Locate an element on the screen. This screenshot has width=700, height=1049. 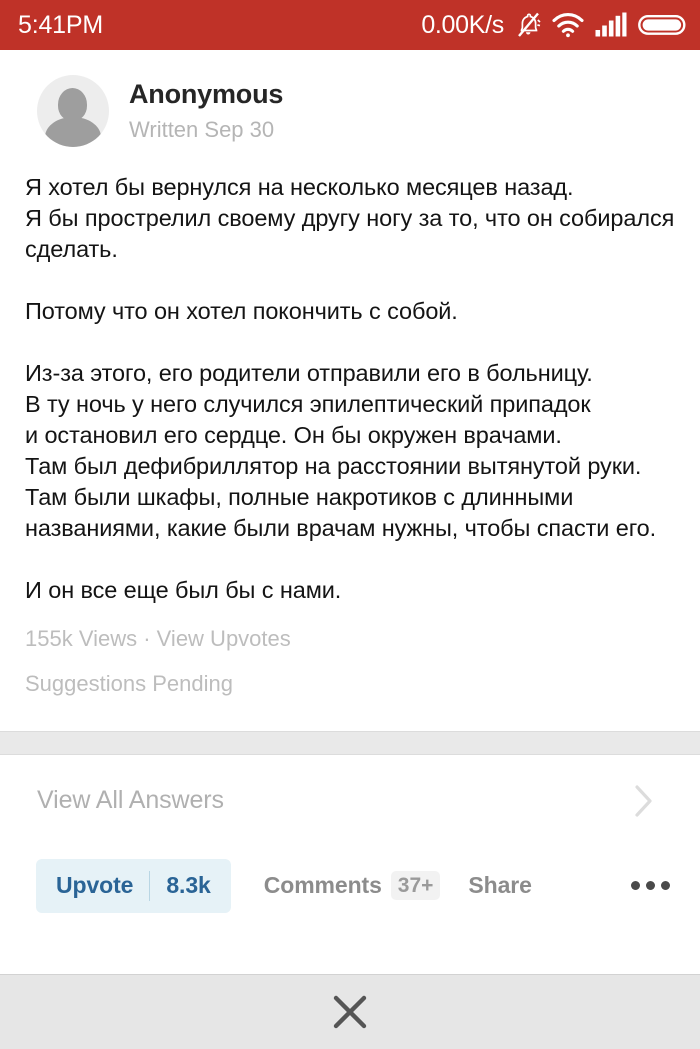
views-and-upvotes-link: 155k Views · View Upvotes is located at coordinates (350, 639).